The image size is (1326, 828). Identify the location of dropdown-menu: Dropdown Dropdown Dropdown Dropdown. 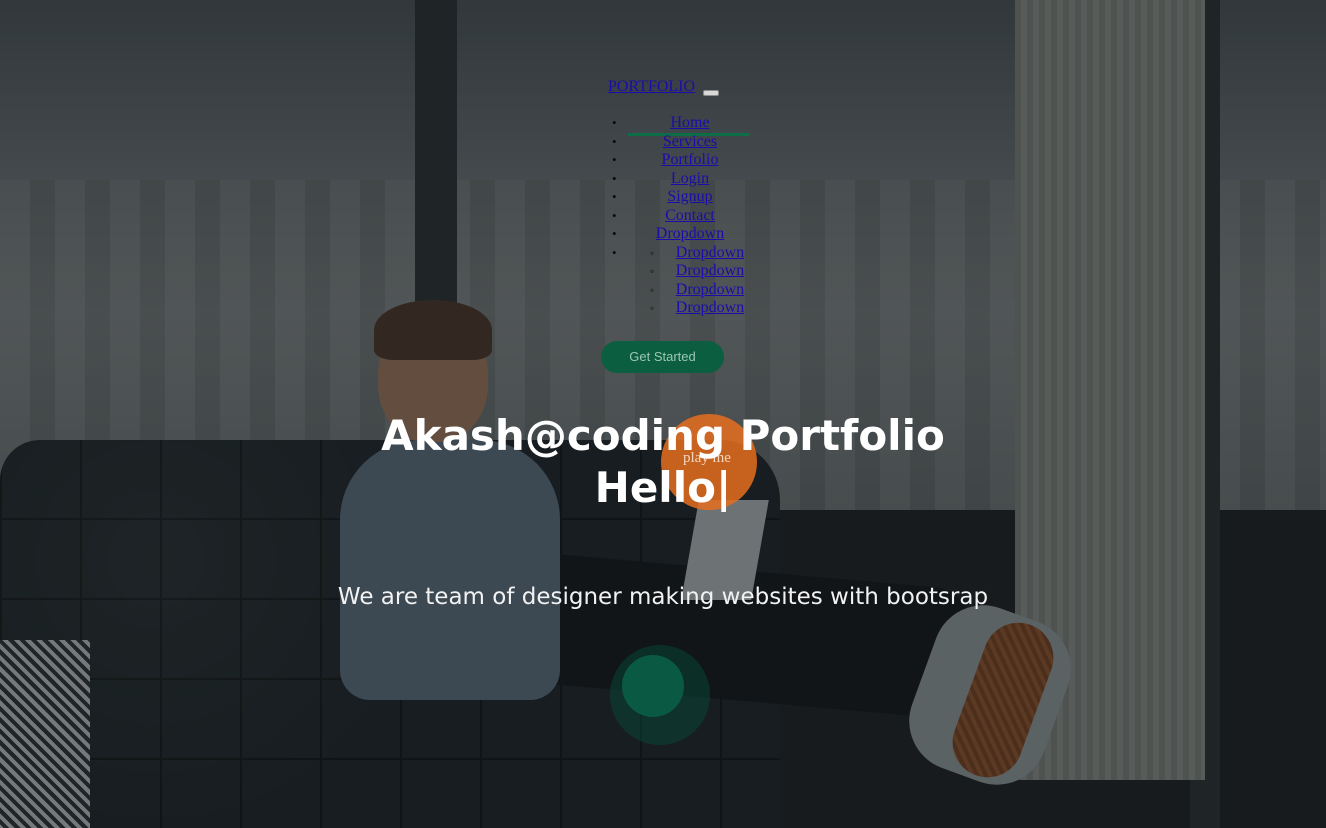
(715, 281).